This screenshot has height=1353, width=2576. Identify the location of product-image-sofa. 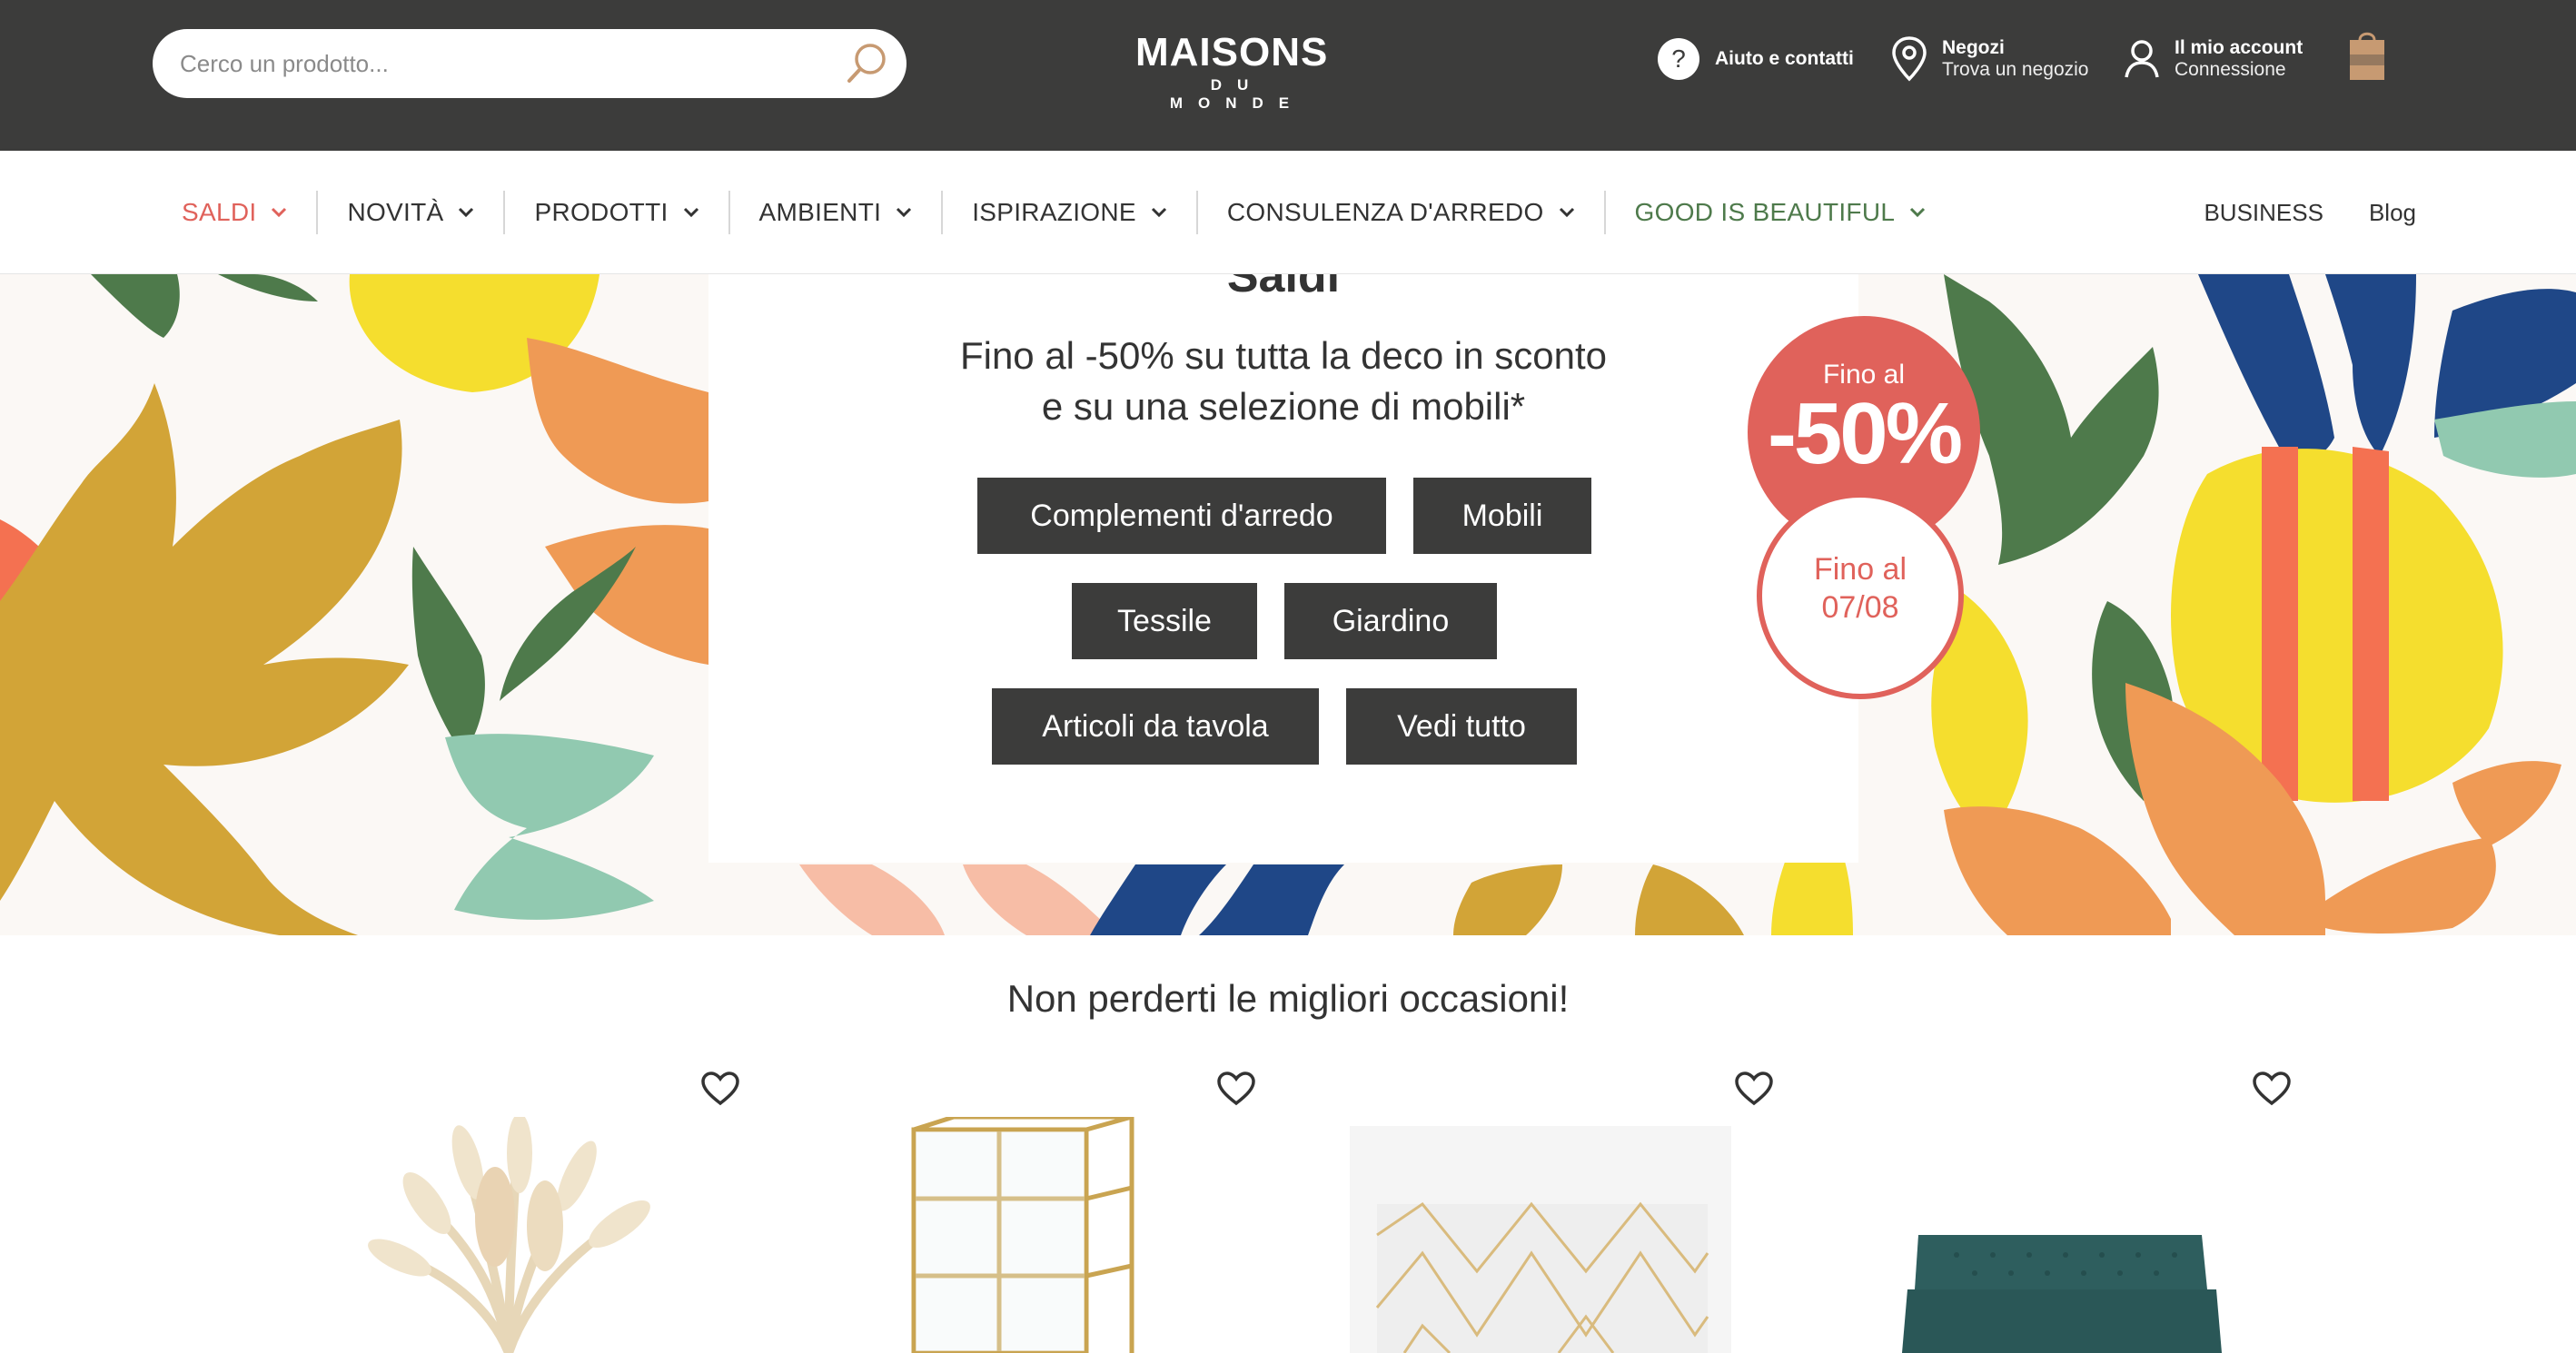
(2062, 1294).